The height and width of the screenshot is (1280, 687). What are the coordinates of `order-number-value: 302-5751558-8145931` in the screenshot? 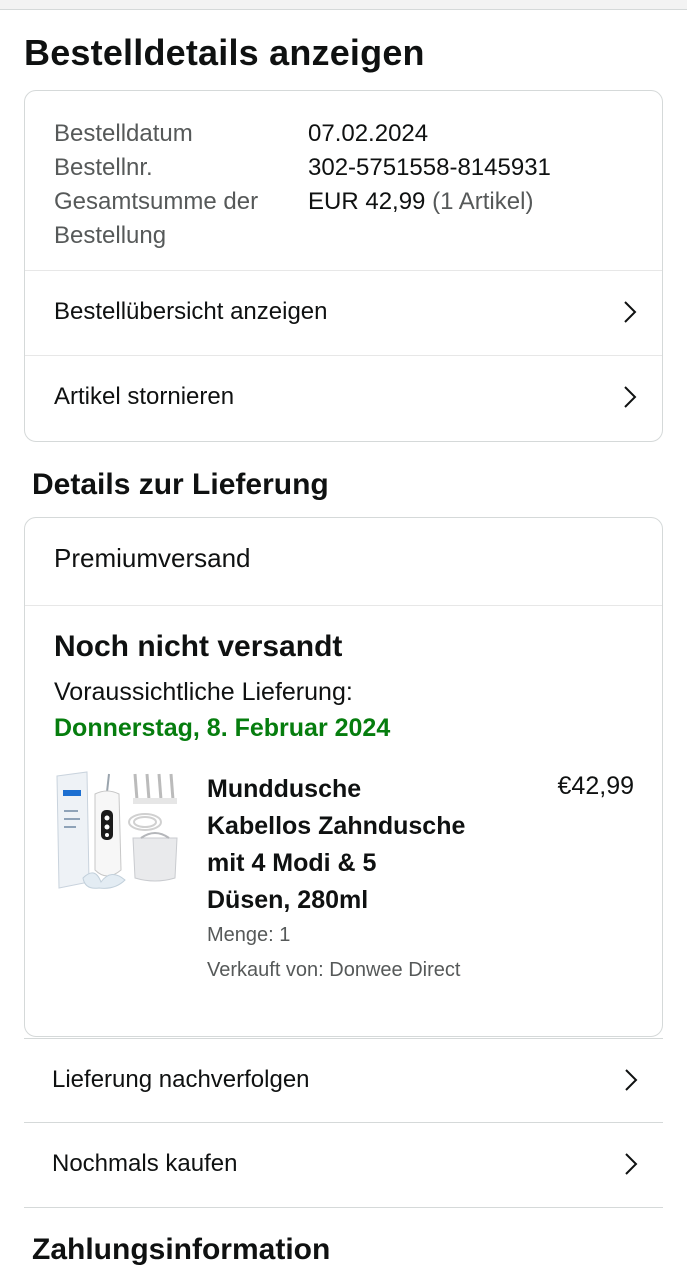 It's located at (429, 167).